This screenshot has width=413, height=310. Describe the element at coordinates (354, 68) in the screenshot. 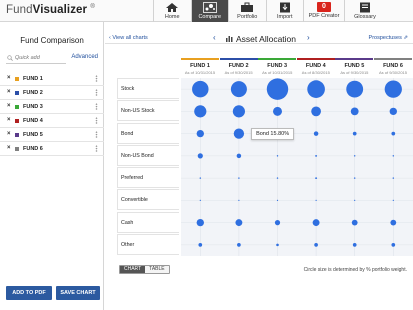

I see `fund-column-header: FUND 5 As of 9/30/2015` at that location.